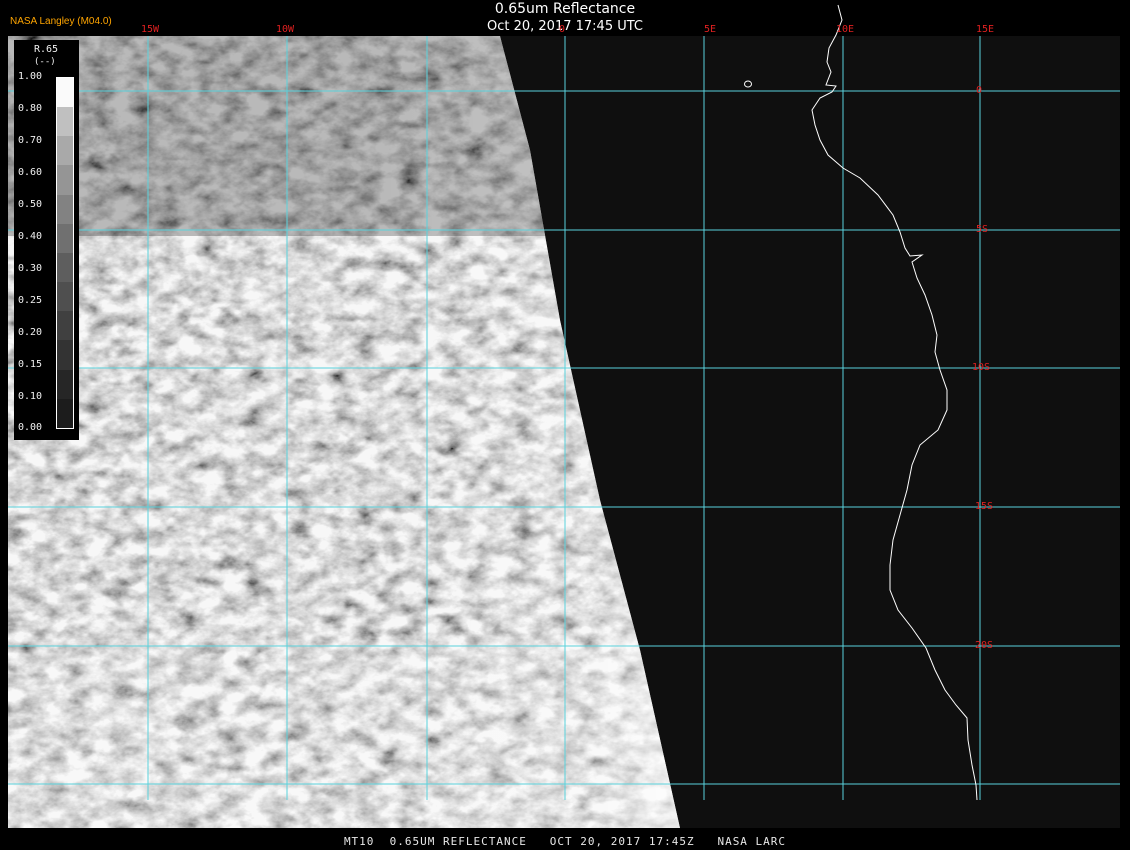  Describe the element at coordinates (30, 76) in the screenshot. I see `legend-tick: 1.00` at that location.